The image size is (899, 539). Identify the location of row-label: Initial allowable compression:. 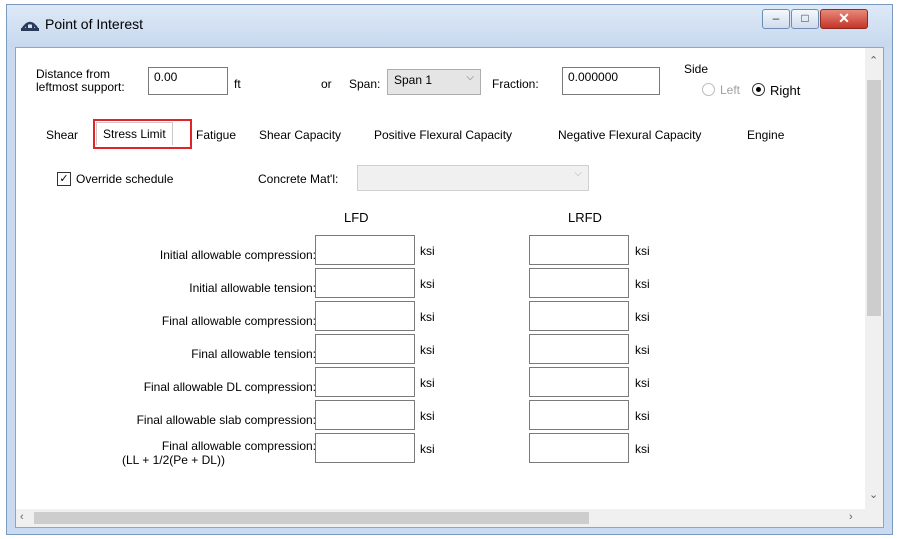
(237, 255).